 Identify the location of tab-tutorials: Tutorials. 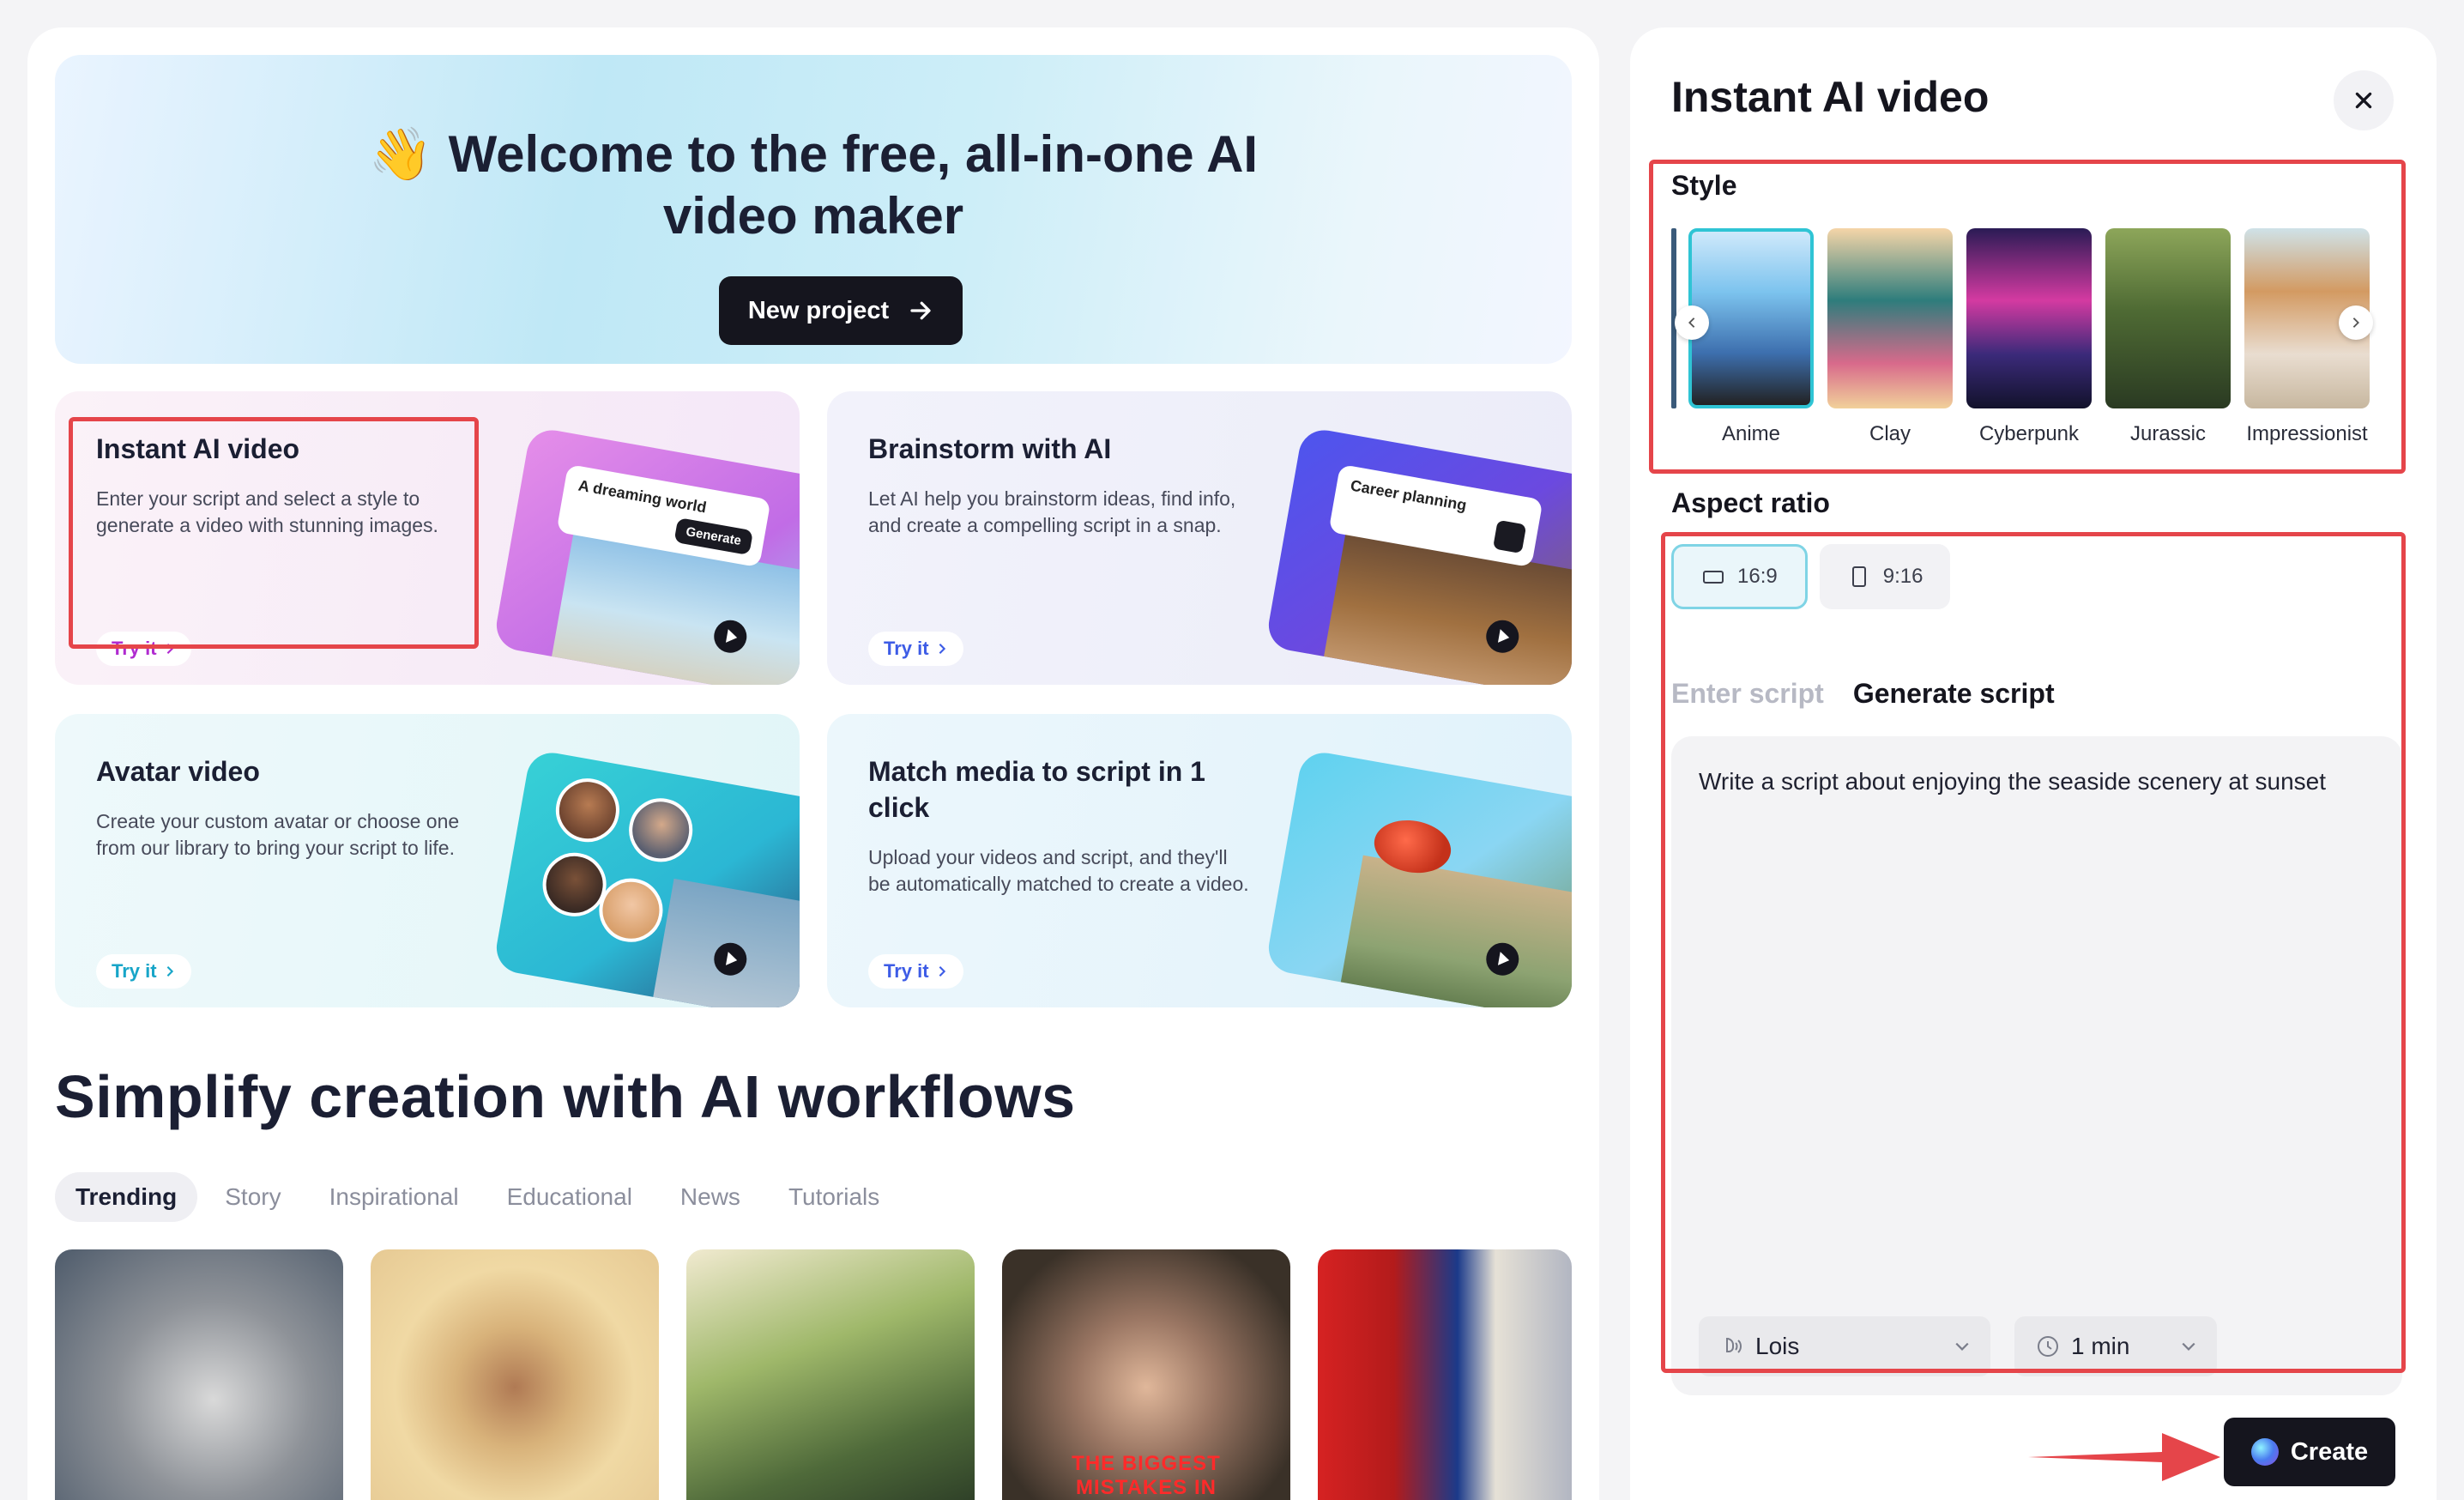
(834, 1197).